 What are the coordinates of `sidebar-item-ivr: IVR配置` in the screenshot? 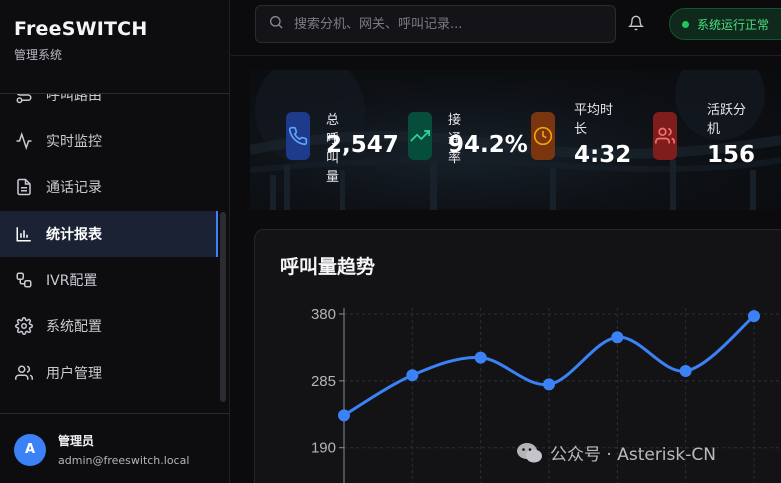 It's located at (109, 280).